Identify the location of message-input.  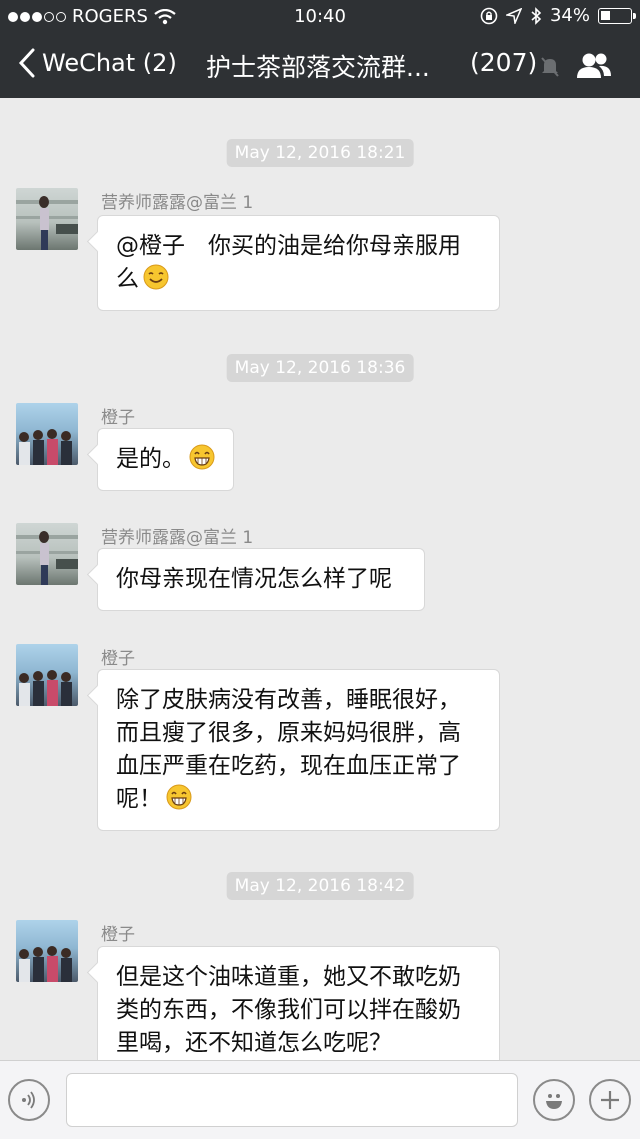
(292, 1100).